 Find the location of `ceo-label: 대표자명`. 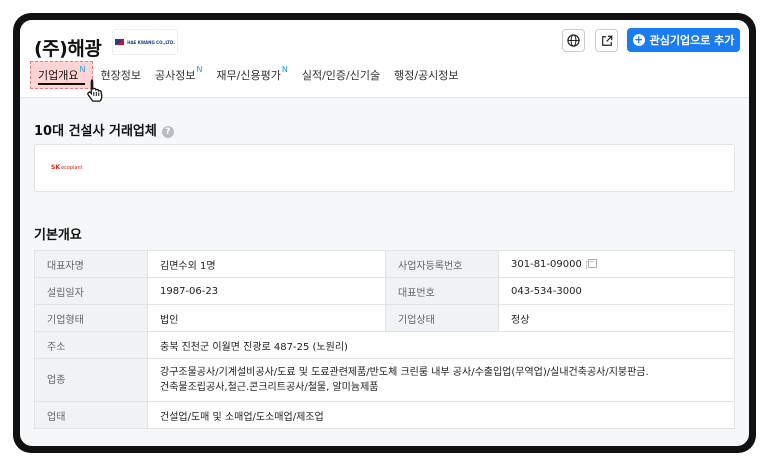

ceo-label: 대표자명 is located at coordinates (91, 264).